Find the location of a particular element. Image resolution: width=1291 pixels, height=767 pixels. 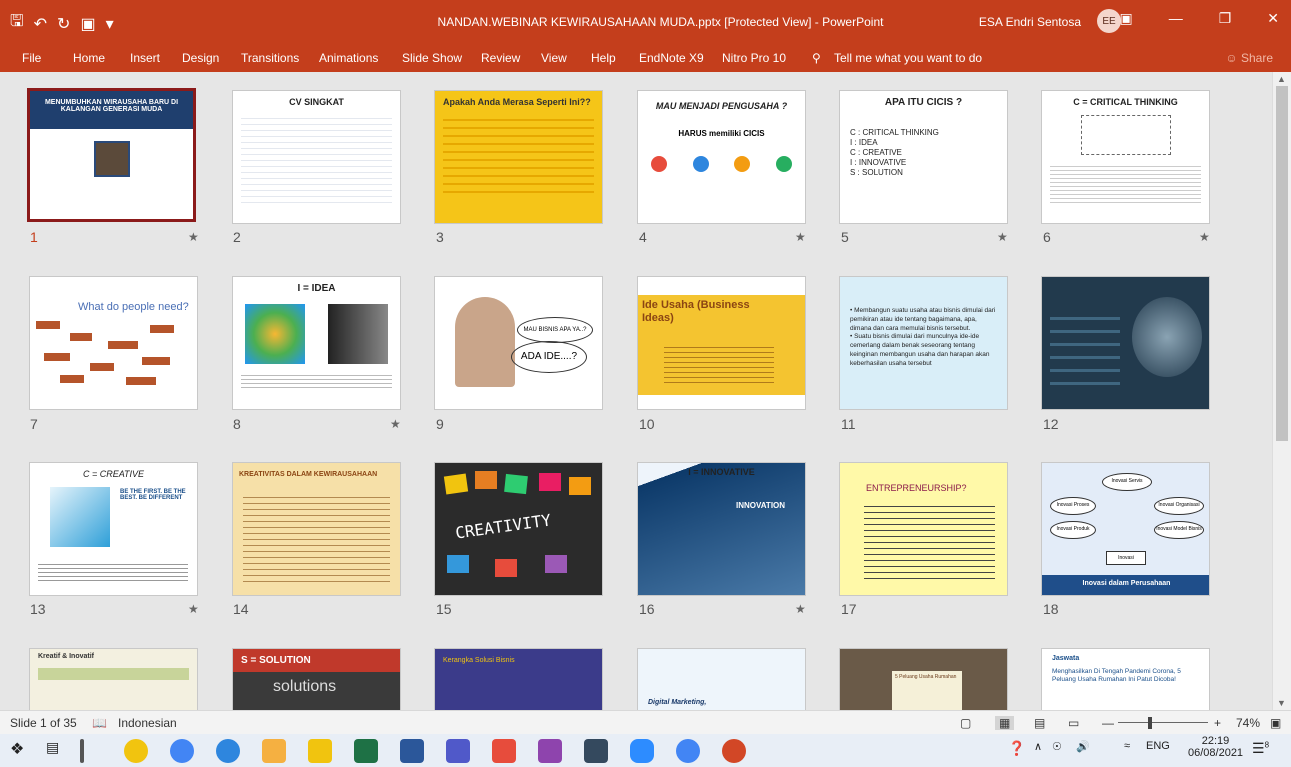

slide-title: MAU MENJADI PENGUSAHA ? is located at coordinates (721, 106).